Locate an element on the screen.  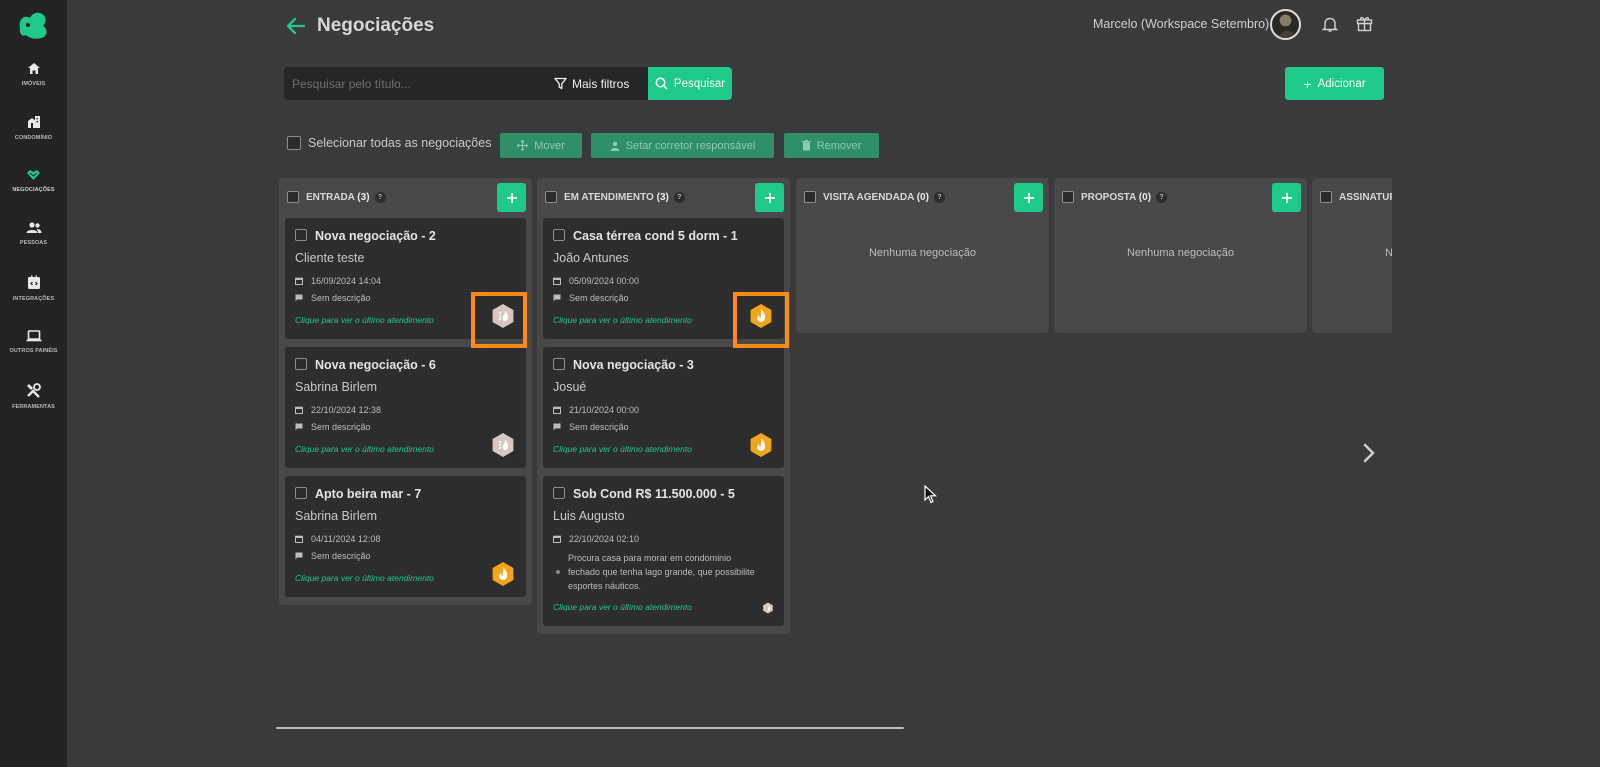
move-icon is located at coordinates (523, 145).